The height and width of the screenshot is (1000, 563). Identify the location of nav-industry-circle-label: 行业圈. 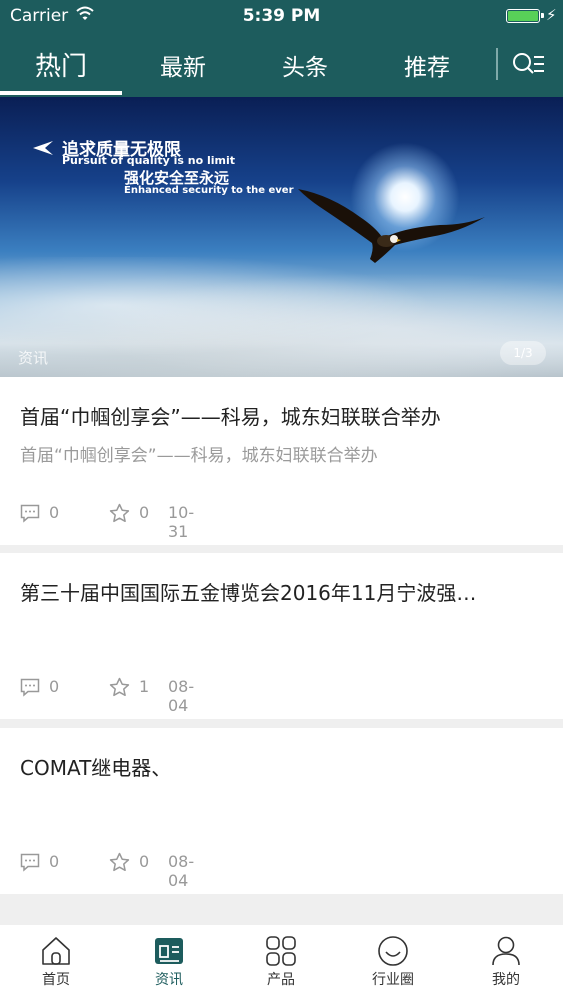
(393, 980).